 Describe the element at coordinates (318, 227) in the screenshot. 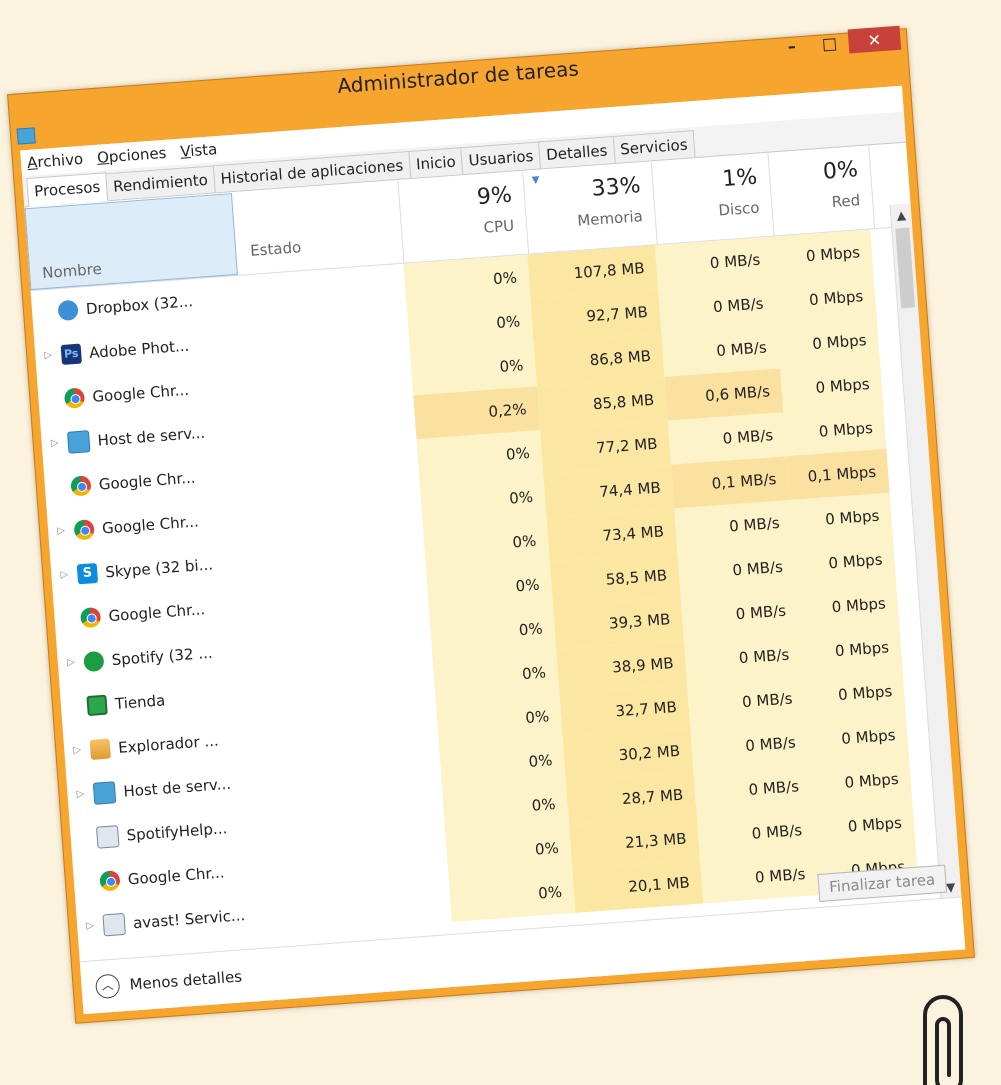

I see `column-header-estado: Estado` at that location.